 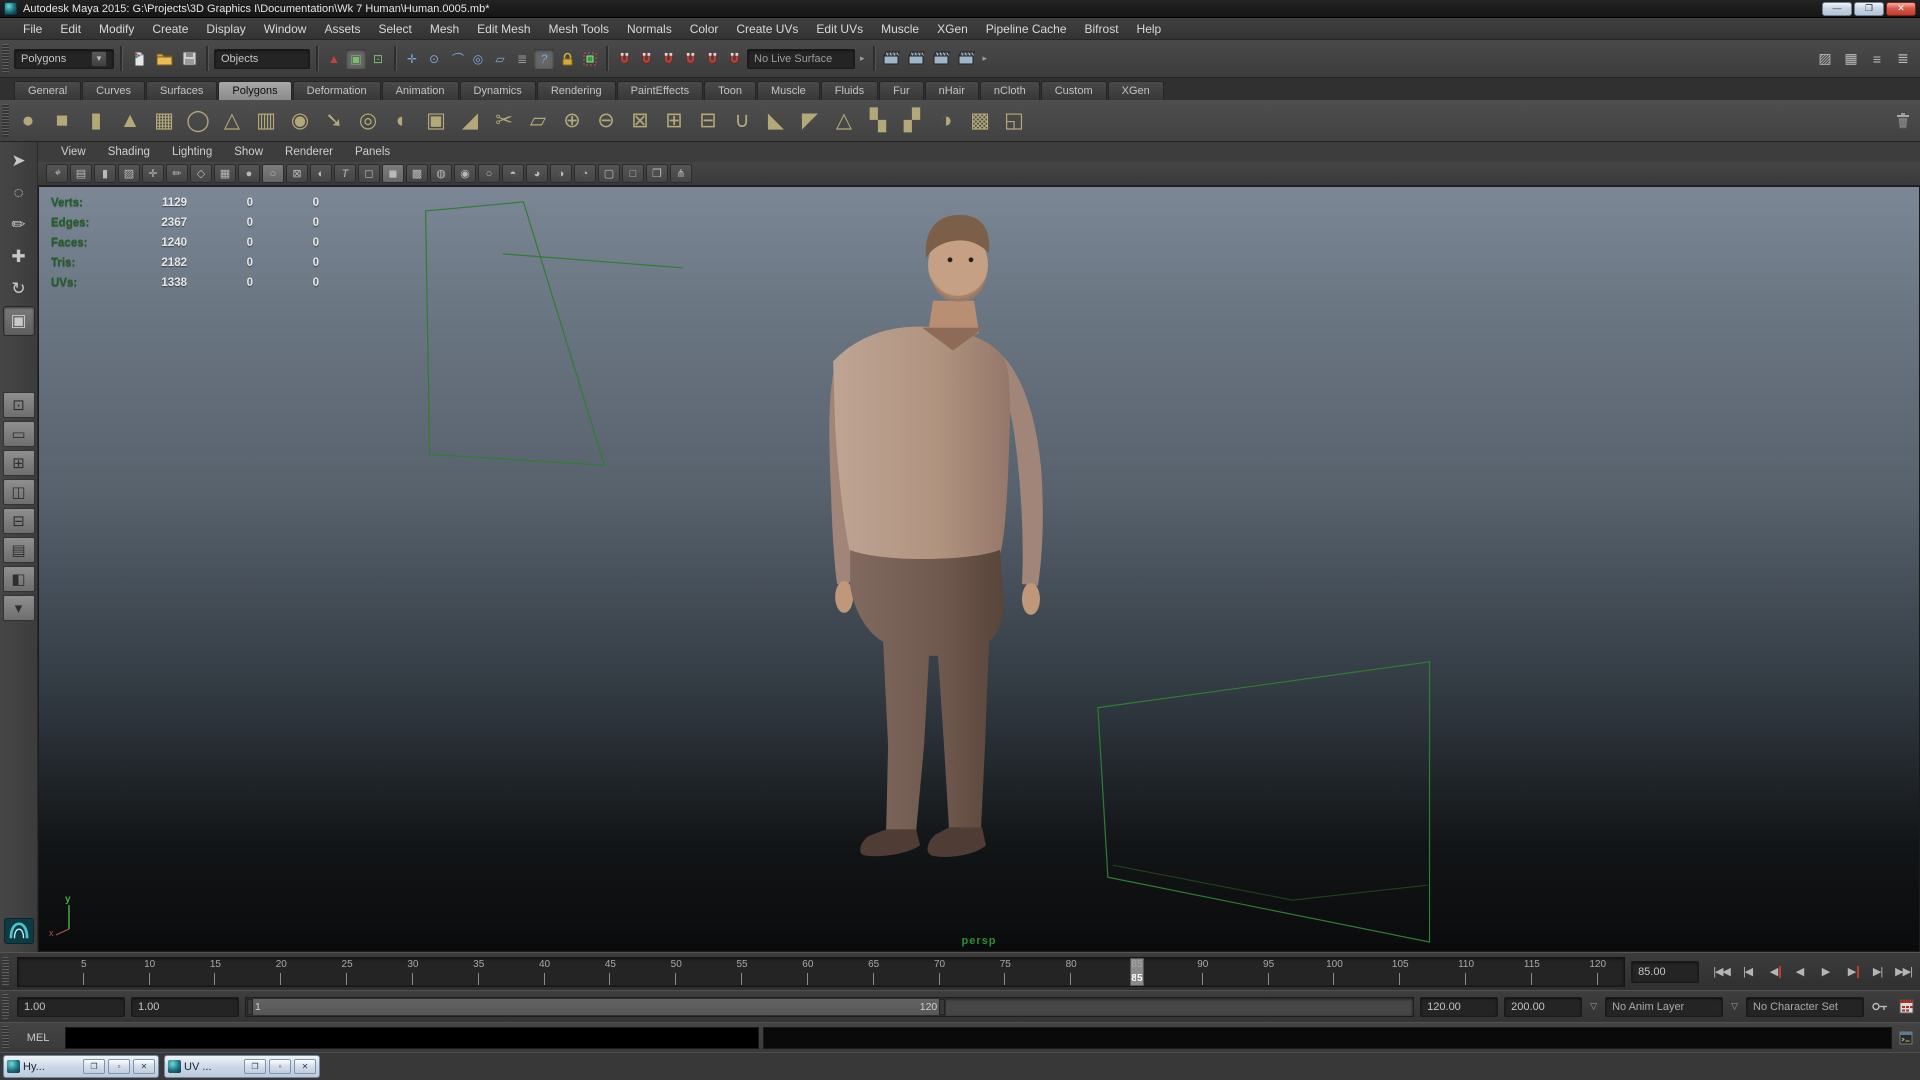 What do you see at coordinates (572, 121) in the screenshot?
I see `combine-icon: ⊕` at bounding box center [572, 121].